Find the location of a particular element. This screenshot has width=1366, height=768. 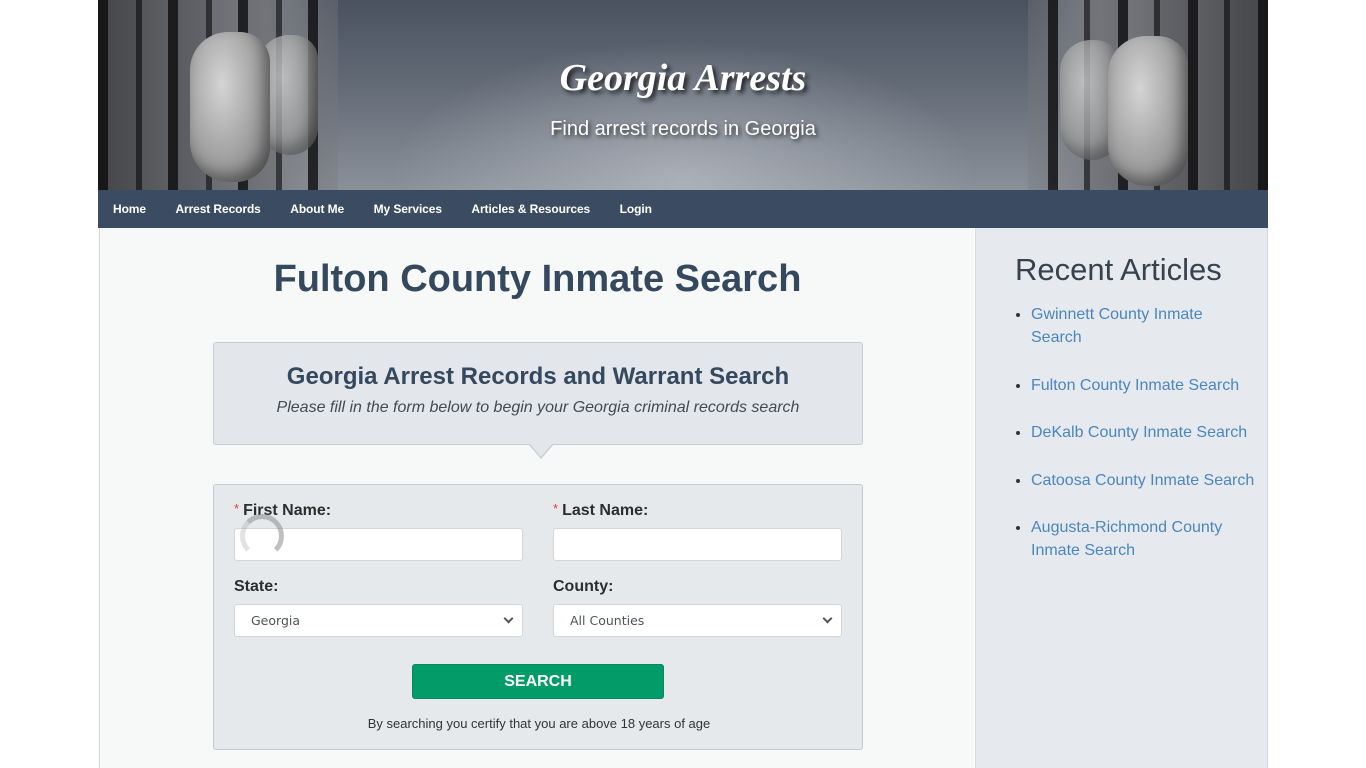

list-item: DeKalb County Inmate Search is located at coordinates (1143, 432).